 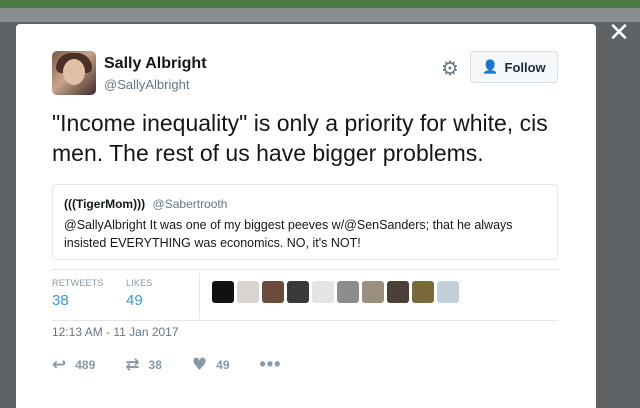 What do you see at coordinates (619, 33) in the screenshot?
I see `close-icon: ✕` at bounding box center [619, 33].